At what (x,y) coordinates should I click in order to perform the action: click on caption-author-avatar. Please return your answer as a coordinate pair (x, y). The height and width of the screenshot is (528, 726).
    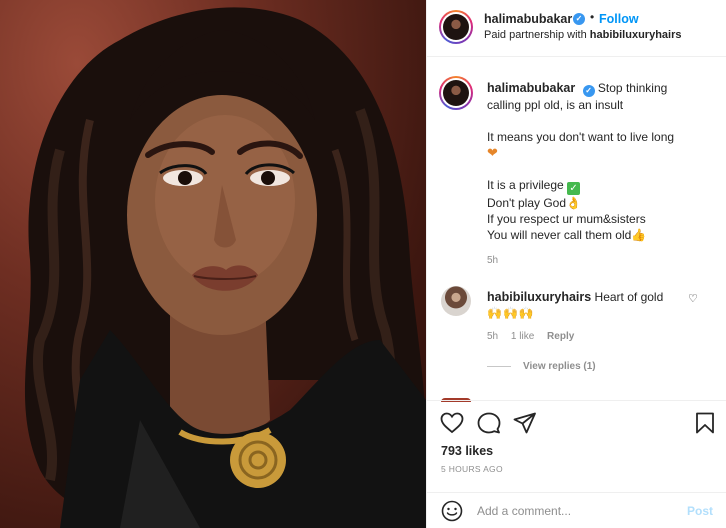
    Looking at the image, I should click on (456, 93).